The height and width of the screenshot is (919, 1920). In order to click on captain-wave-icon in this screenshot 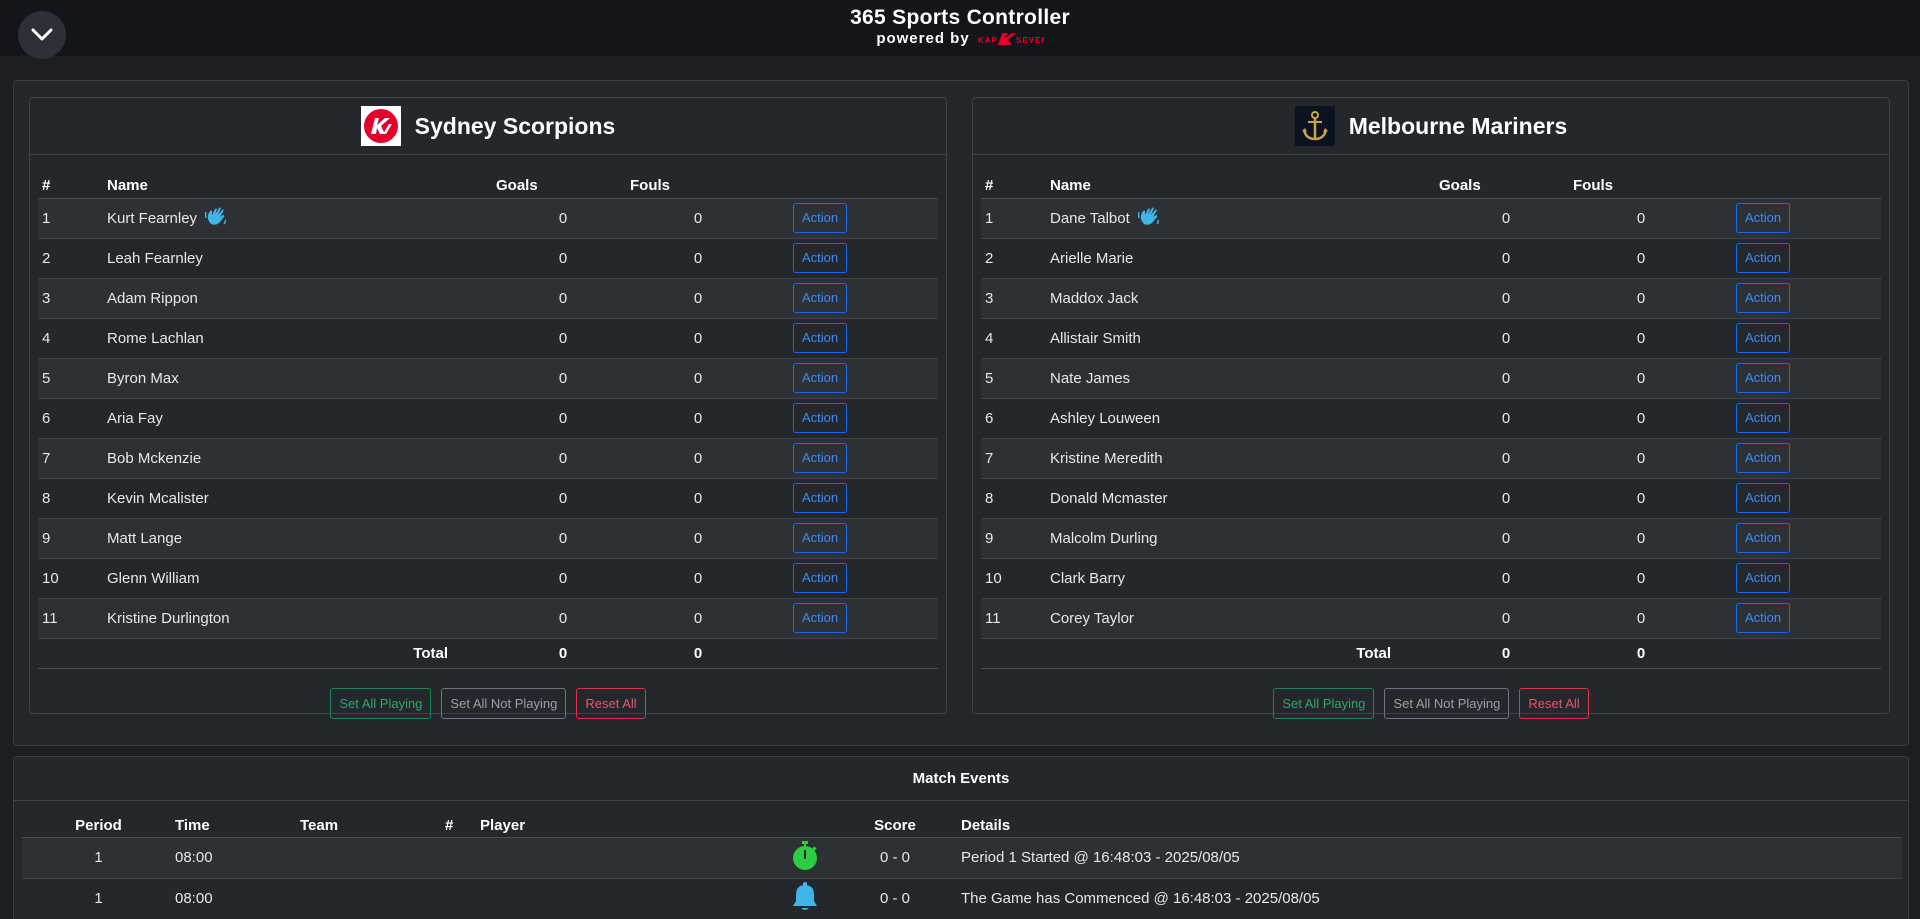, I will do `click(1148, 216)`.